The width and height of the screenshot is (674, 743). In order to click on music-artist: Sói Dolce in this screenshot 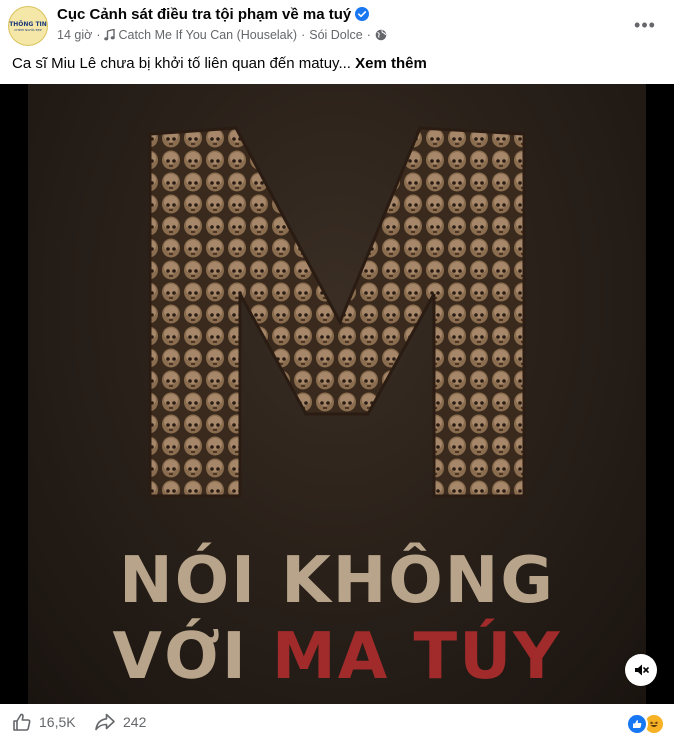, I will do `click(336, 35)`.